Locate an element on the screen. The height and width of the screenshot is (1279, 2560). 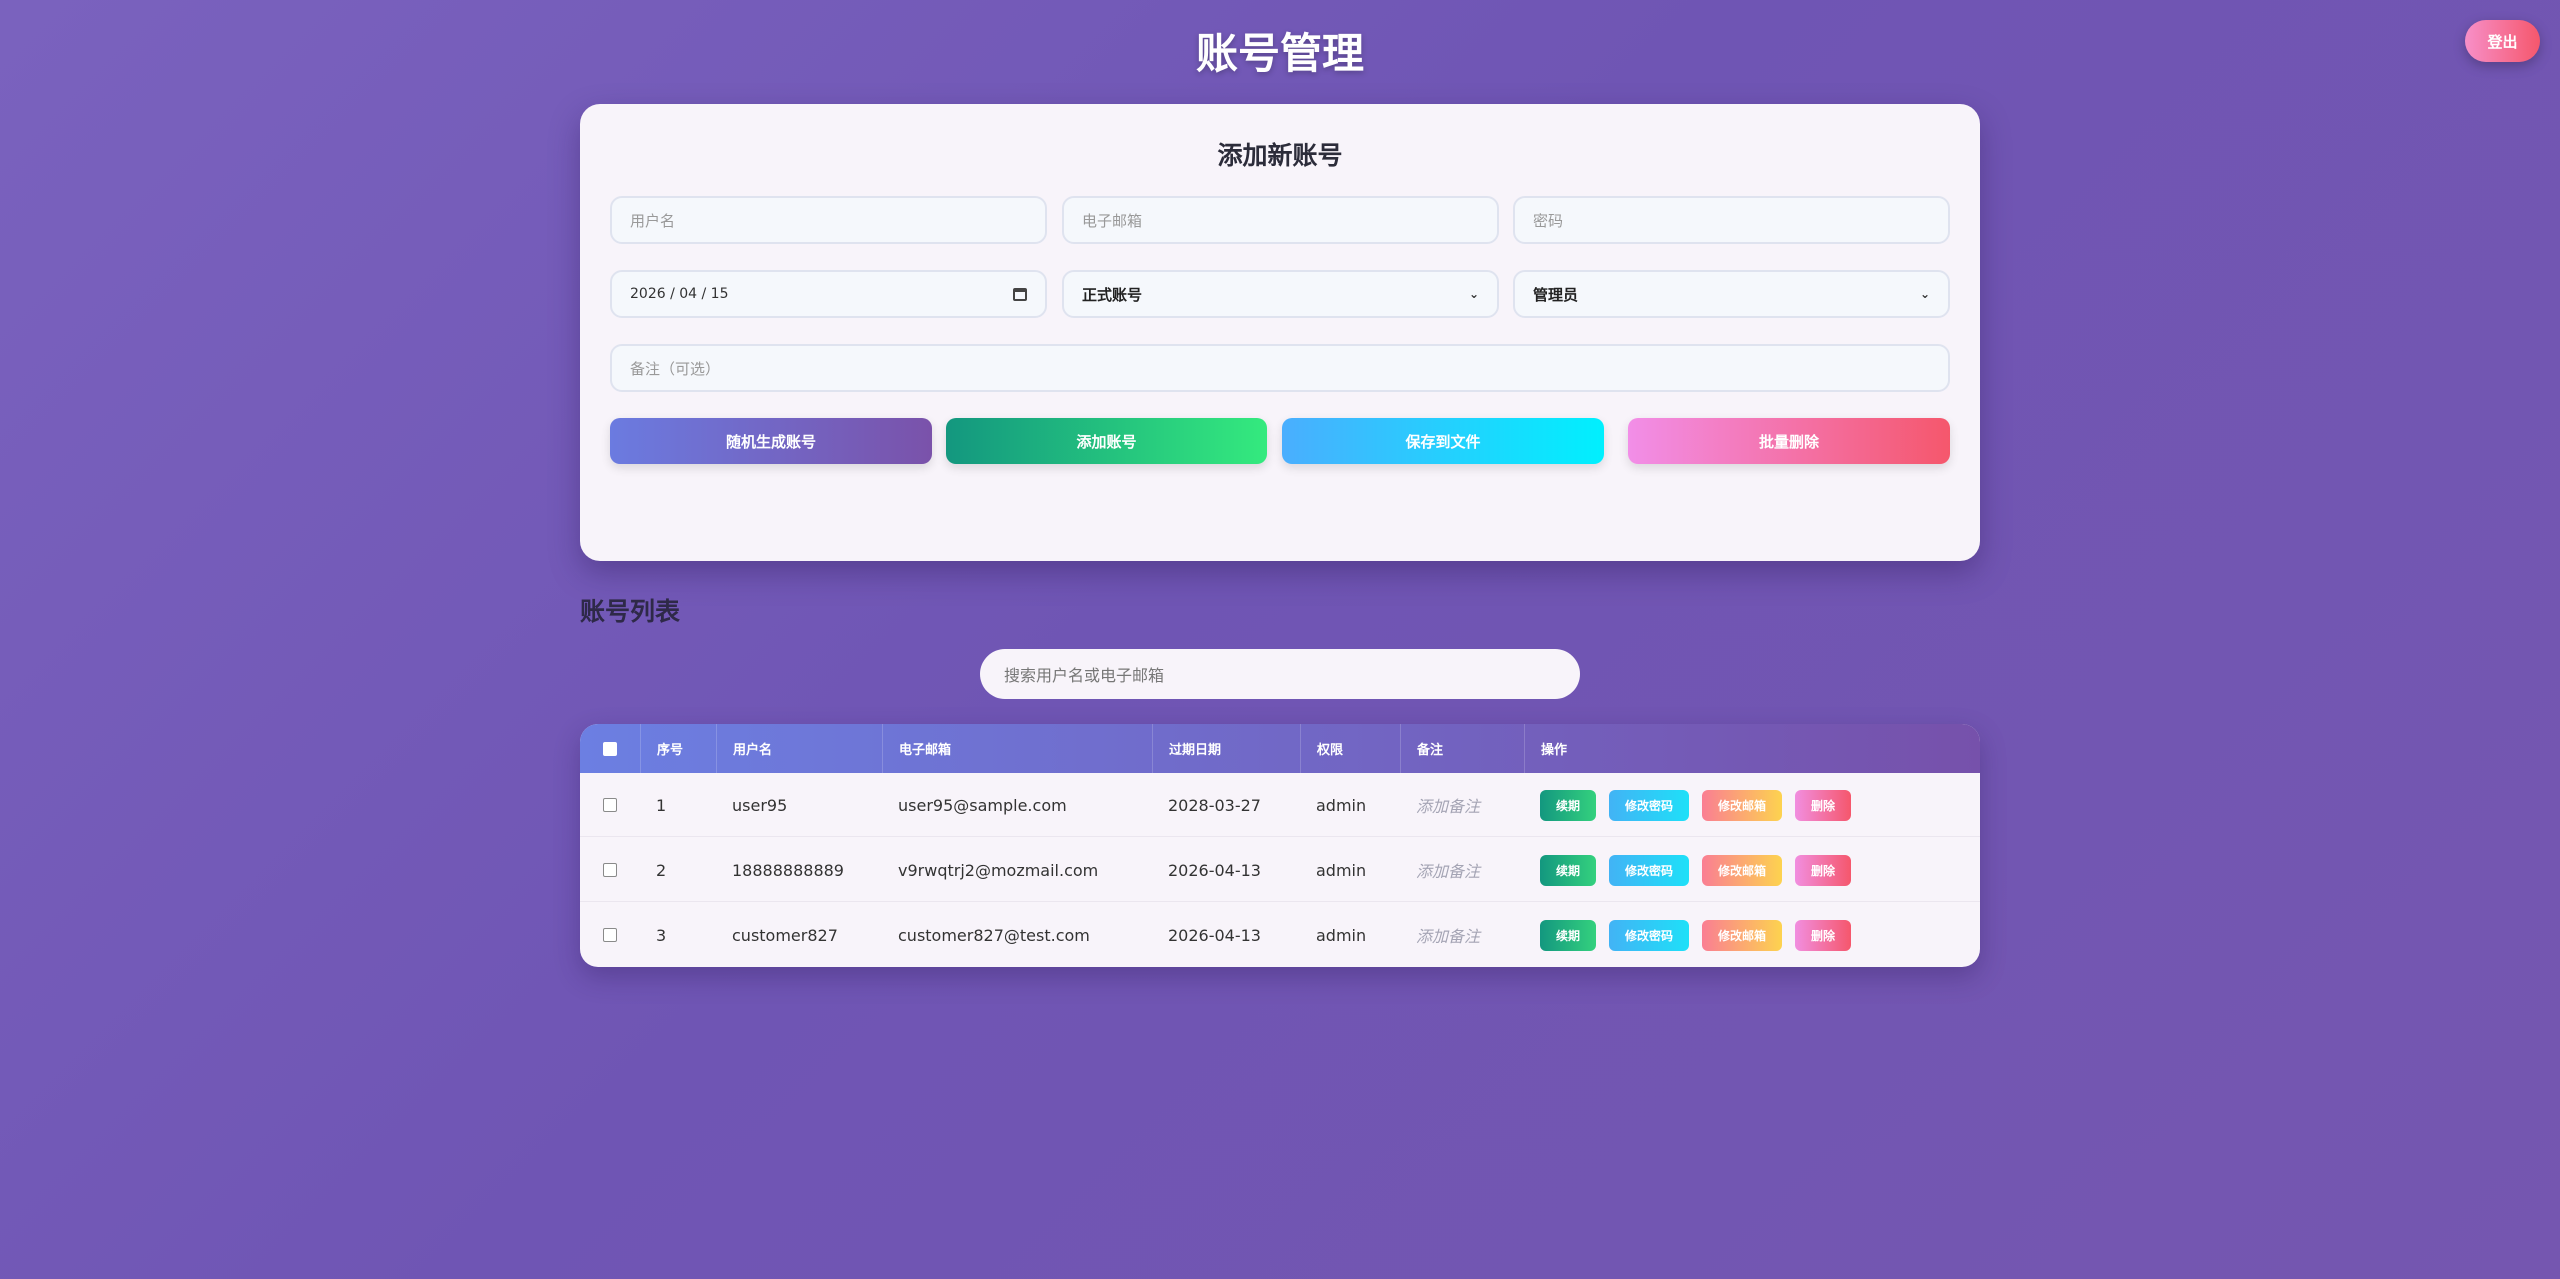
search-placeholder: 搜索用户名或电子邮箱 is located at coordinates (1084, 675).